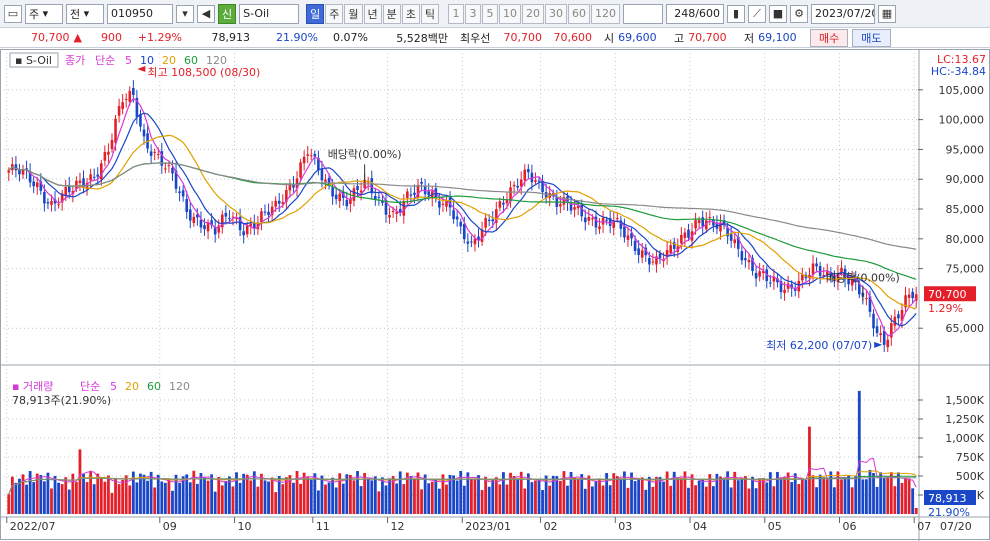 This screenshot has width=990, height=541. Describe the element at coordinates (34, 14) in the screenshot. I see `chart-type-label: 주` at that location.